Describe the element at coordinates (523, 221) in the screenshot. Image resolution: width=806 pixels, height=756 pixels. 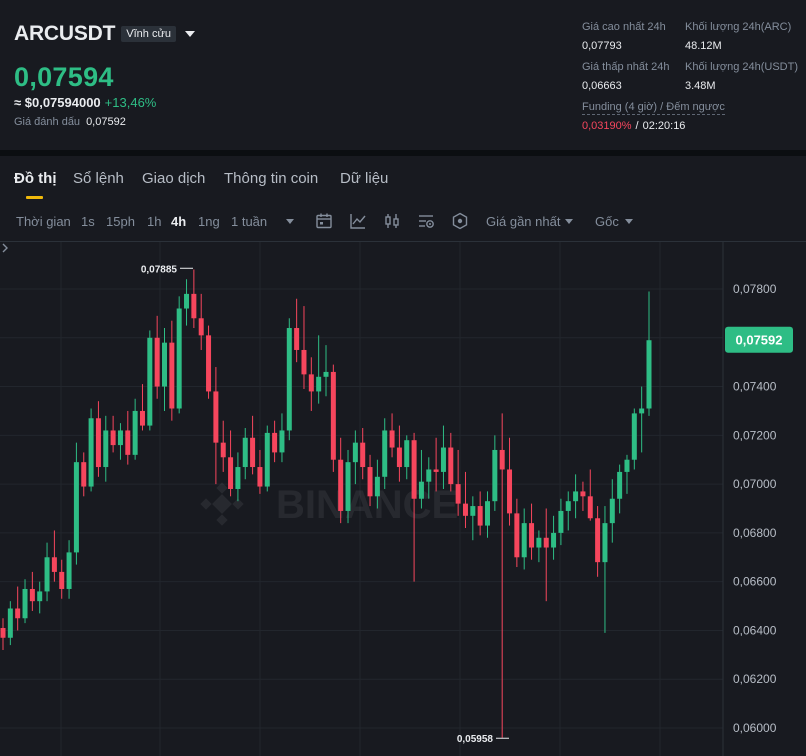
I see `price-type-selector: Giá gần nhất` at that location.